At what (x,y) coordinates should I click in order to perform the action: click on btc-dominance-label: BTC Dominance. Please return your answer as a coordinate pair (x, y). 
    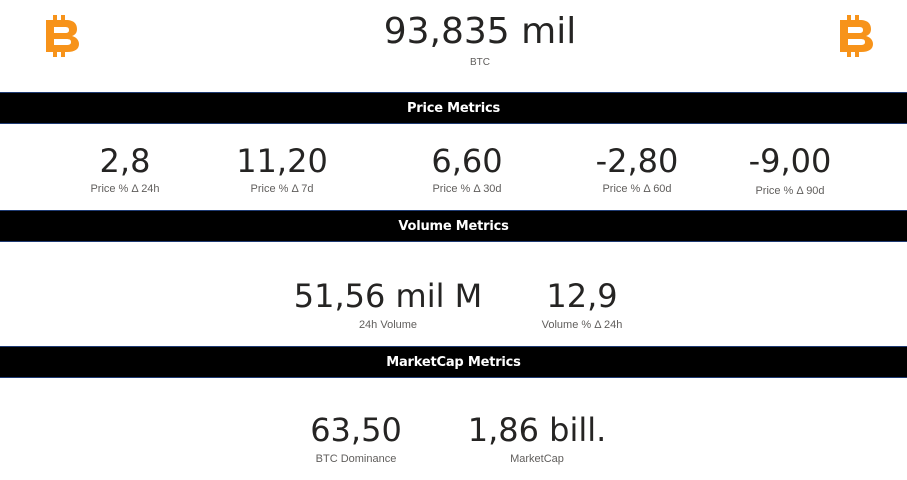
    Looking at the image, I should click on (356, 459).